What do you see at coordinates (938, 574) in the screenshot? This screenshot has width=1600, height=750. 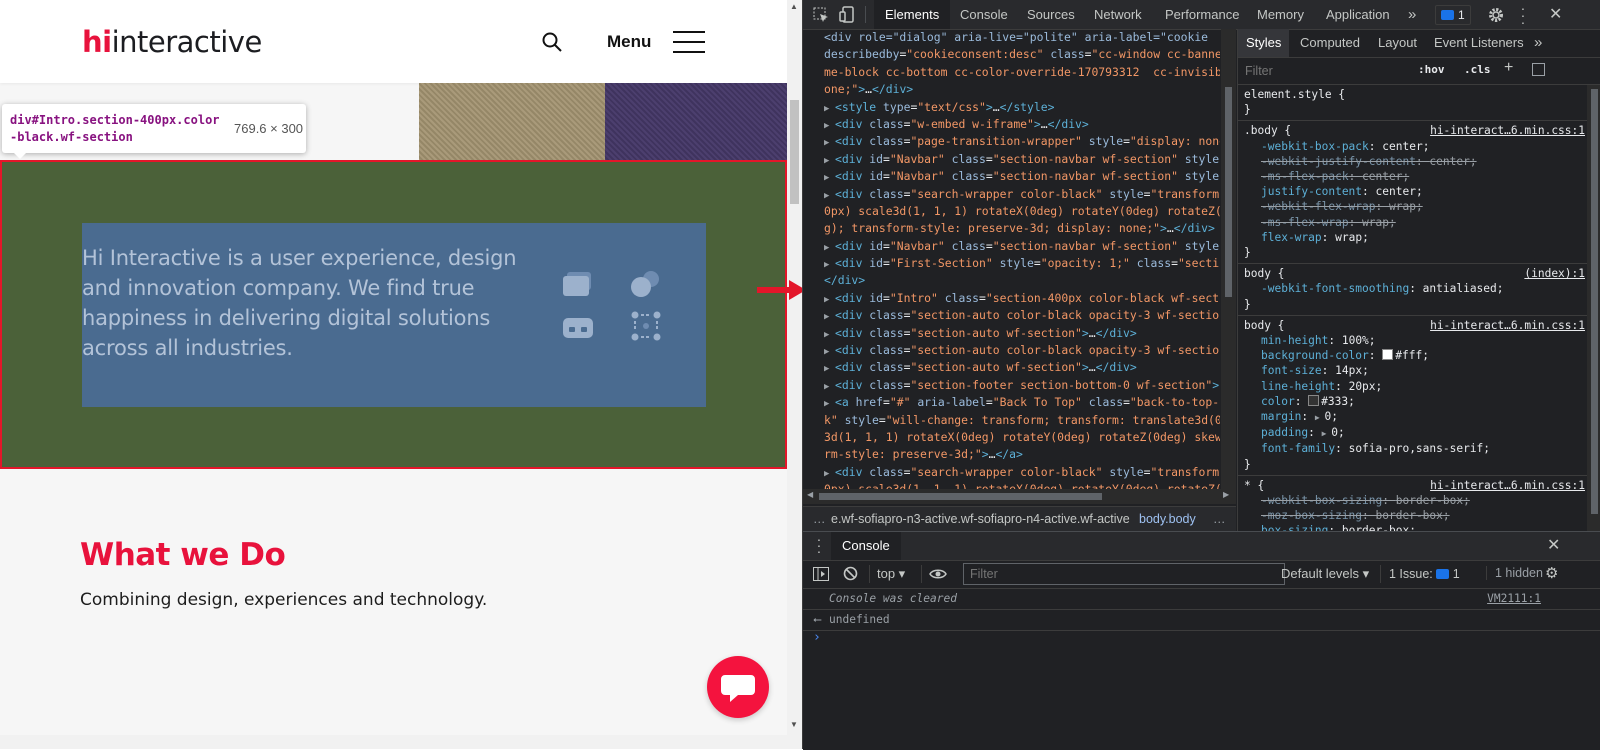 I see `live-expression-eye-icon` at bounding box center [938, 574].